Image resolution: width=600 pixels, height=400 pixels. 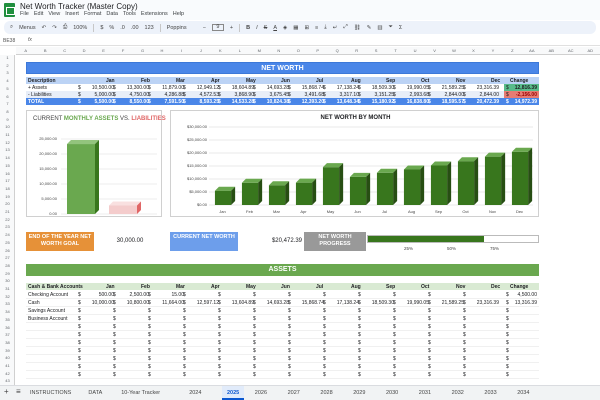 I want to click on menu-extensions: Extensions, so click(x=154, y=14).